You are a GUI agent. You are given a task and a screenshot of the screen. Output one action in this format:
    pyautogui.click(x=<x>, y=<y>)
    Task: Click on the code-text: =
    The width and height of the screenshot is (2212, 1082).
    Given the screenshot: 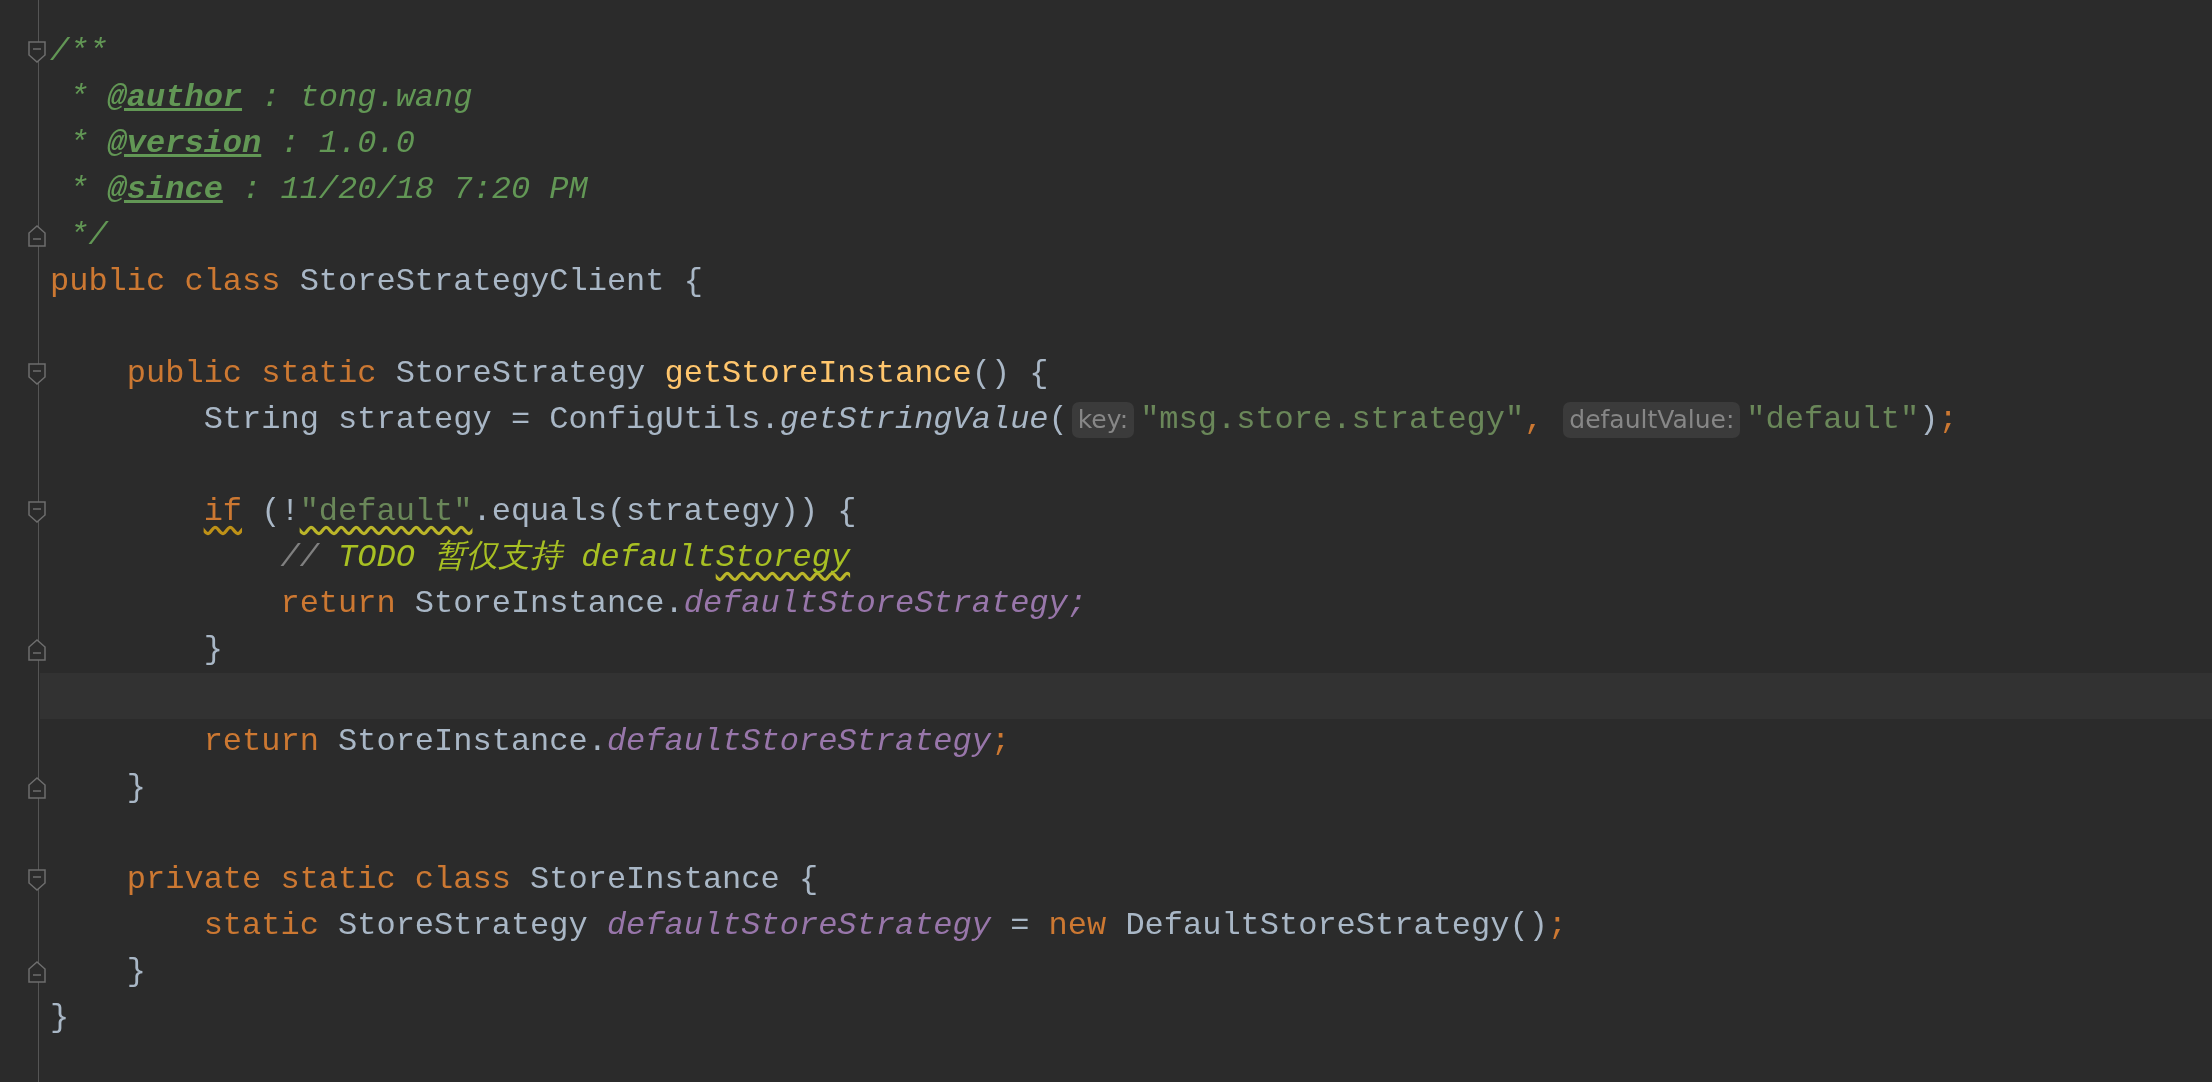 What is the action you would take?
    pyautogui.click(x=1020, y=926)
    